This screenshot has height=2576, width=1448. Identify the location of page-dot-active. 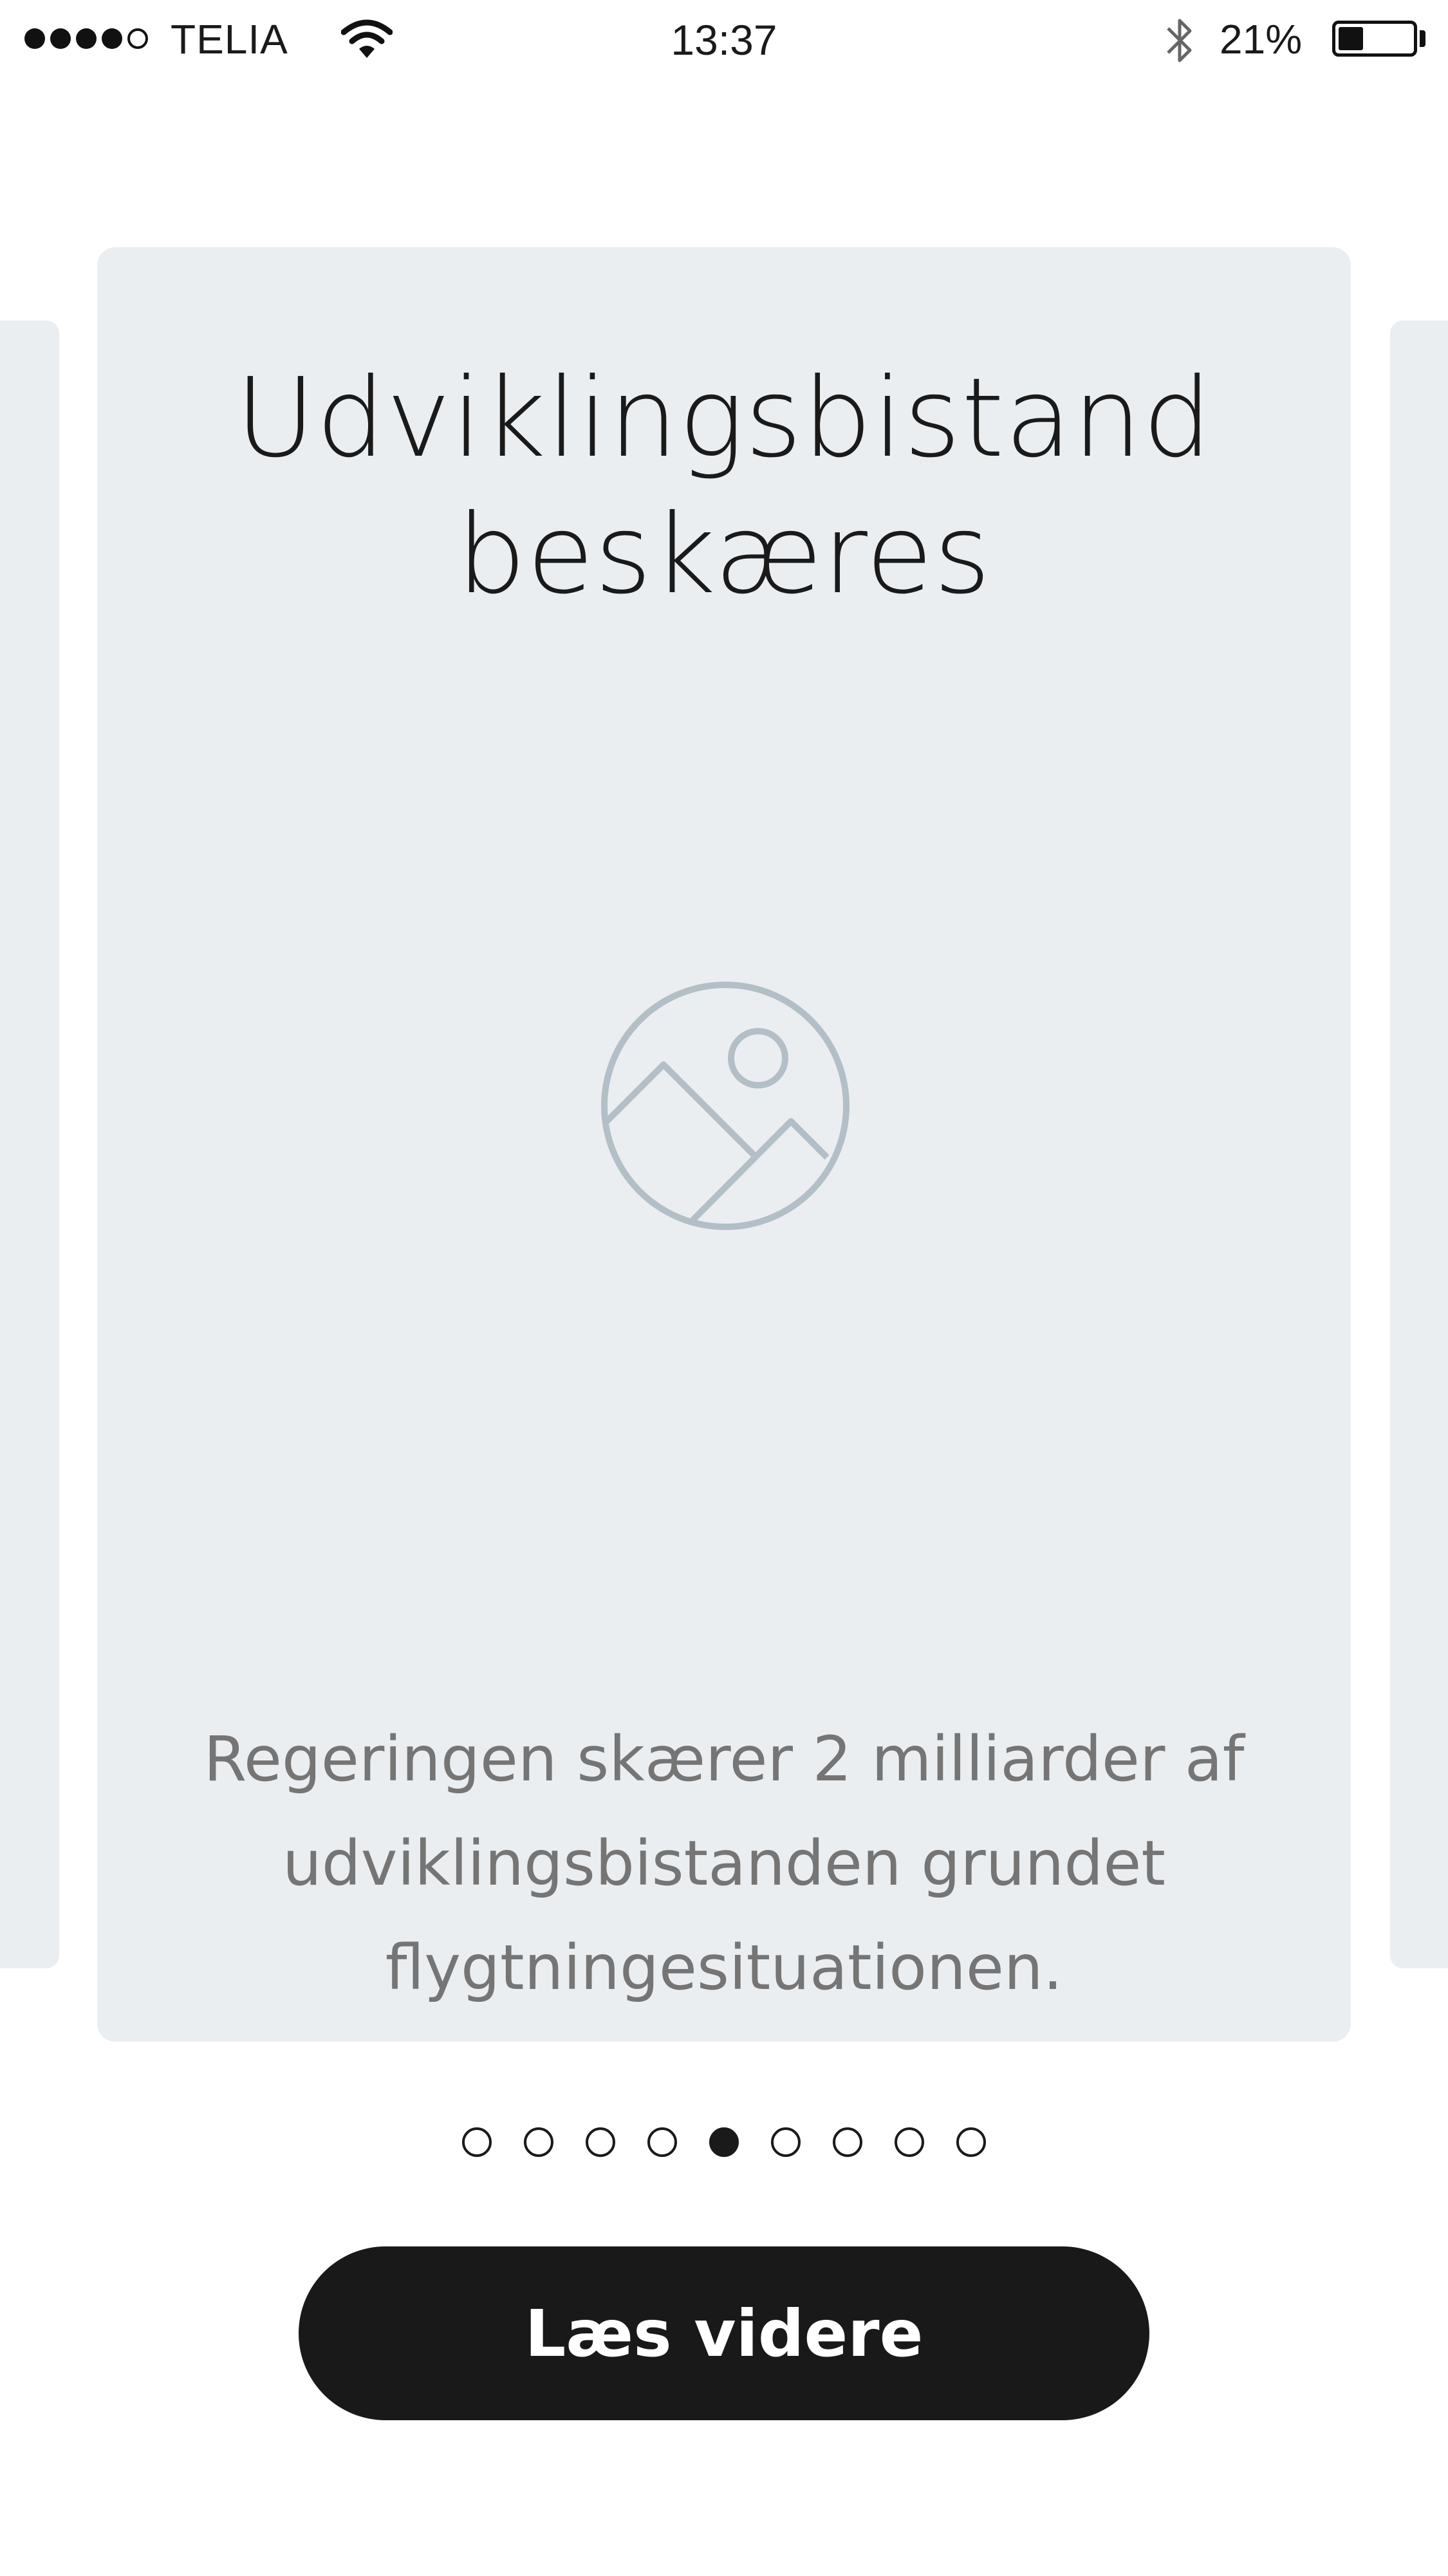
(724, 2142).